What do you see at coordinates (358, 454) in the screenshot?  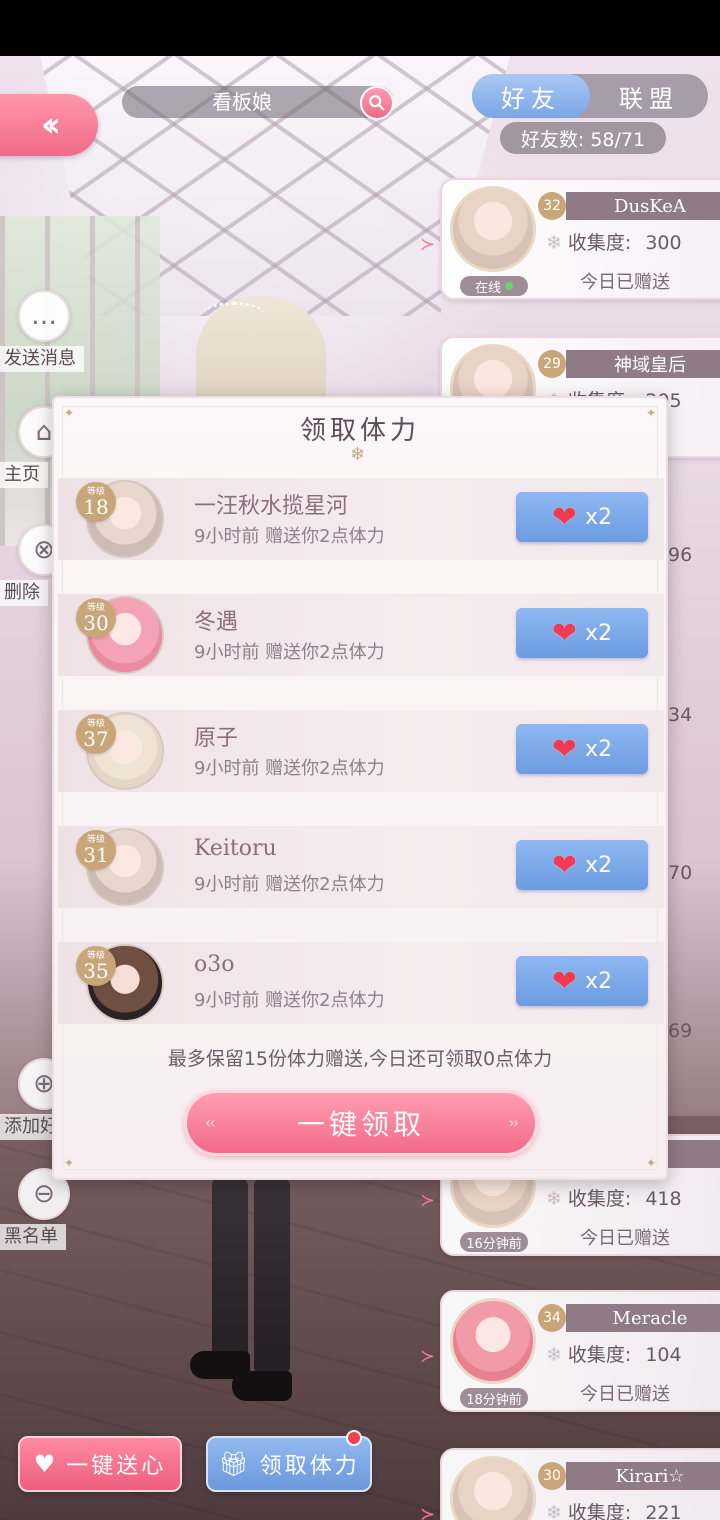 I see `title-snowflake-icon: ❄` at bounding box center [358, 454].